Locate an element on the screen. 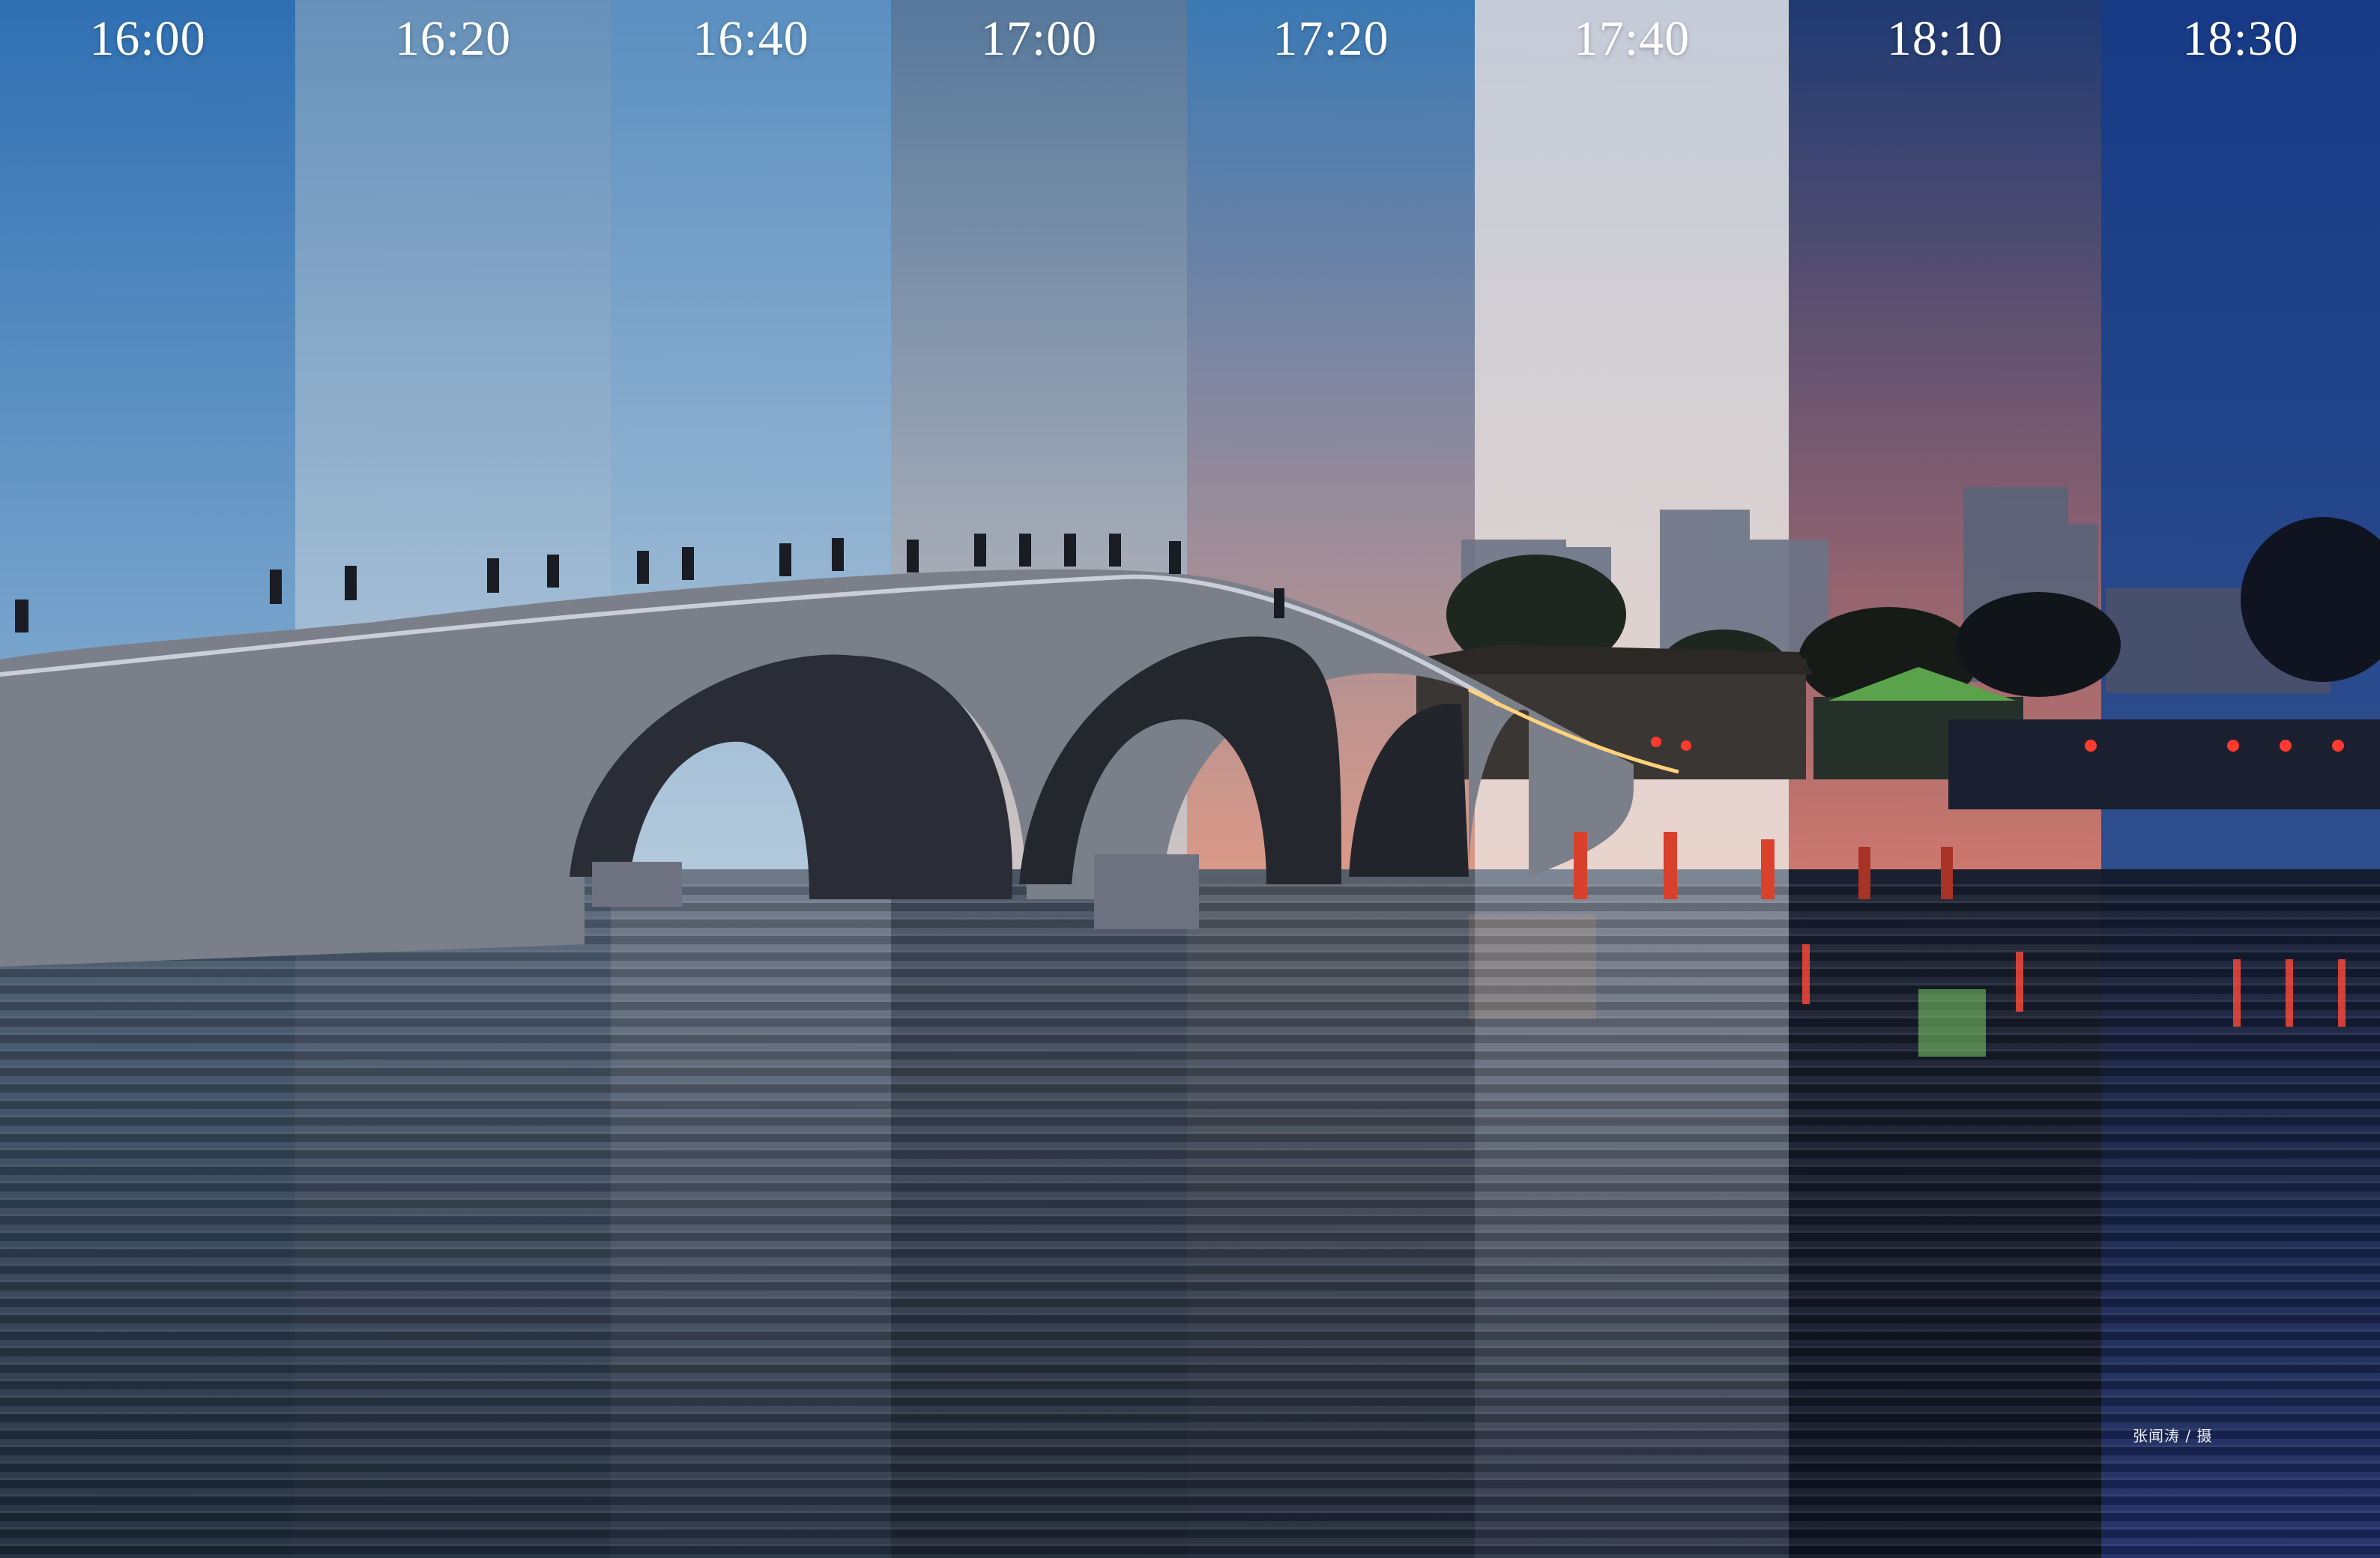  time-label: 18:10 is located at coordinates (1945, 38).